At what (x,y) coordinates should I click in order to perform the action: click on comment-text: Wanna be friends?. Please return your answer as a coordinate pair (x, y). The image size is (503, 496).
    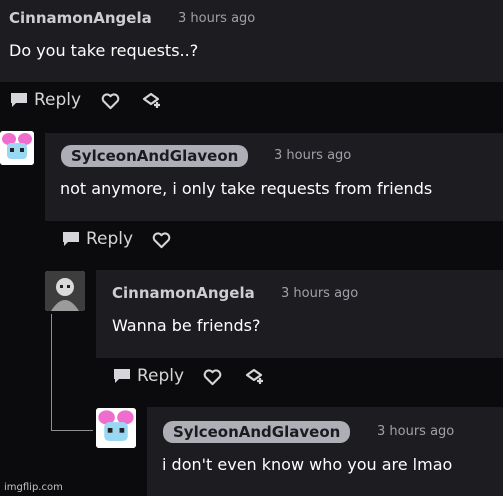
    Looking at the image, I should click on (186, 325).